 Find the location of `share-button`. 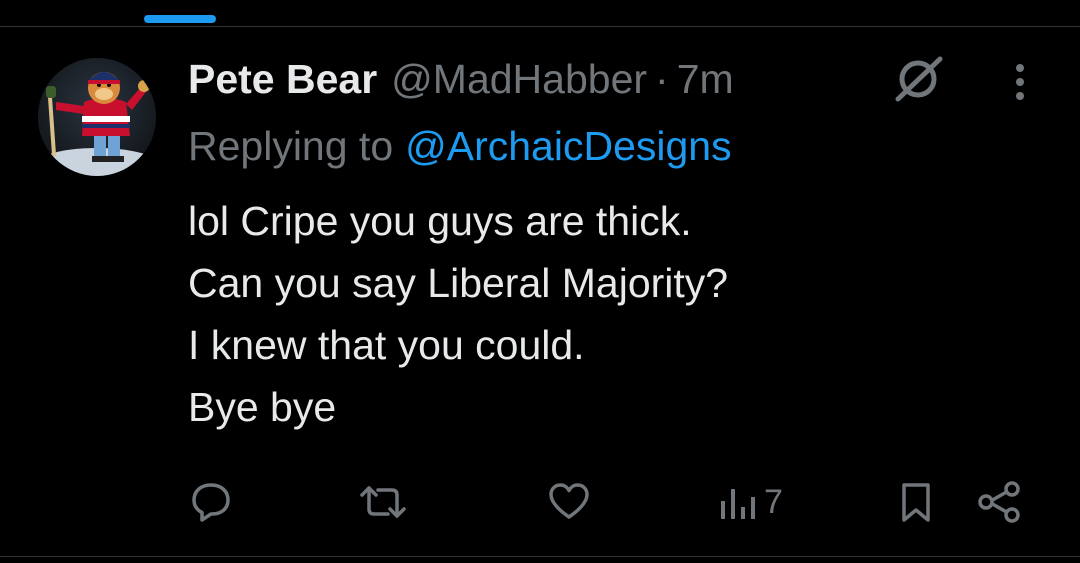

share-button is located at coordinates (999, 502).